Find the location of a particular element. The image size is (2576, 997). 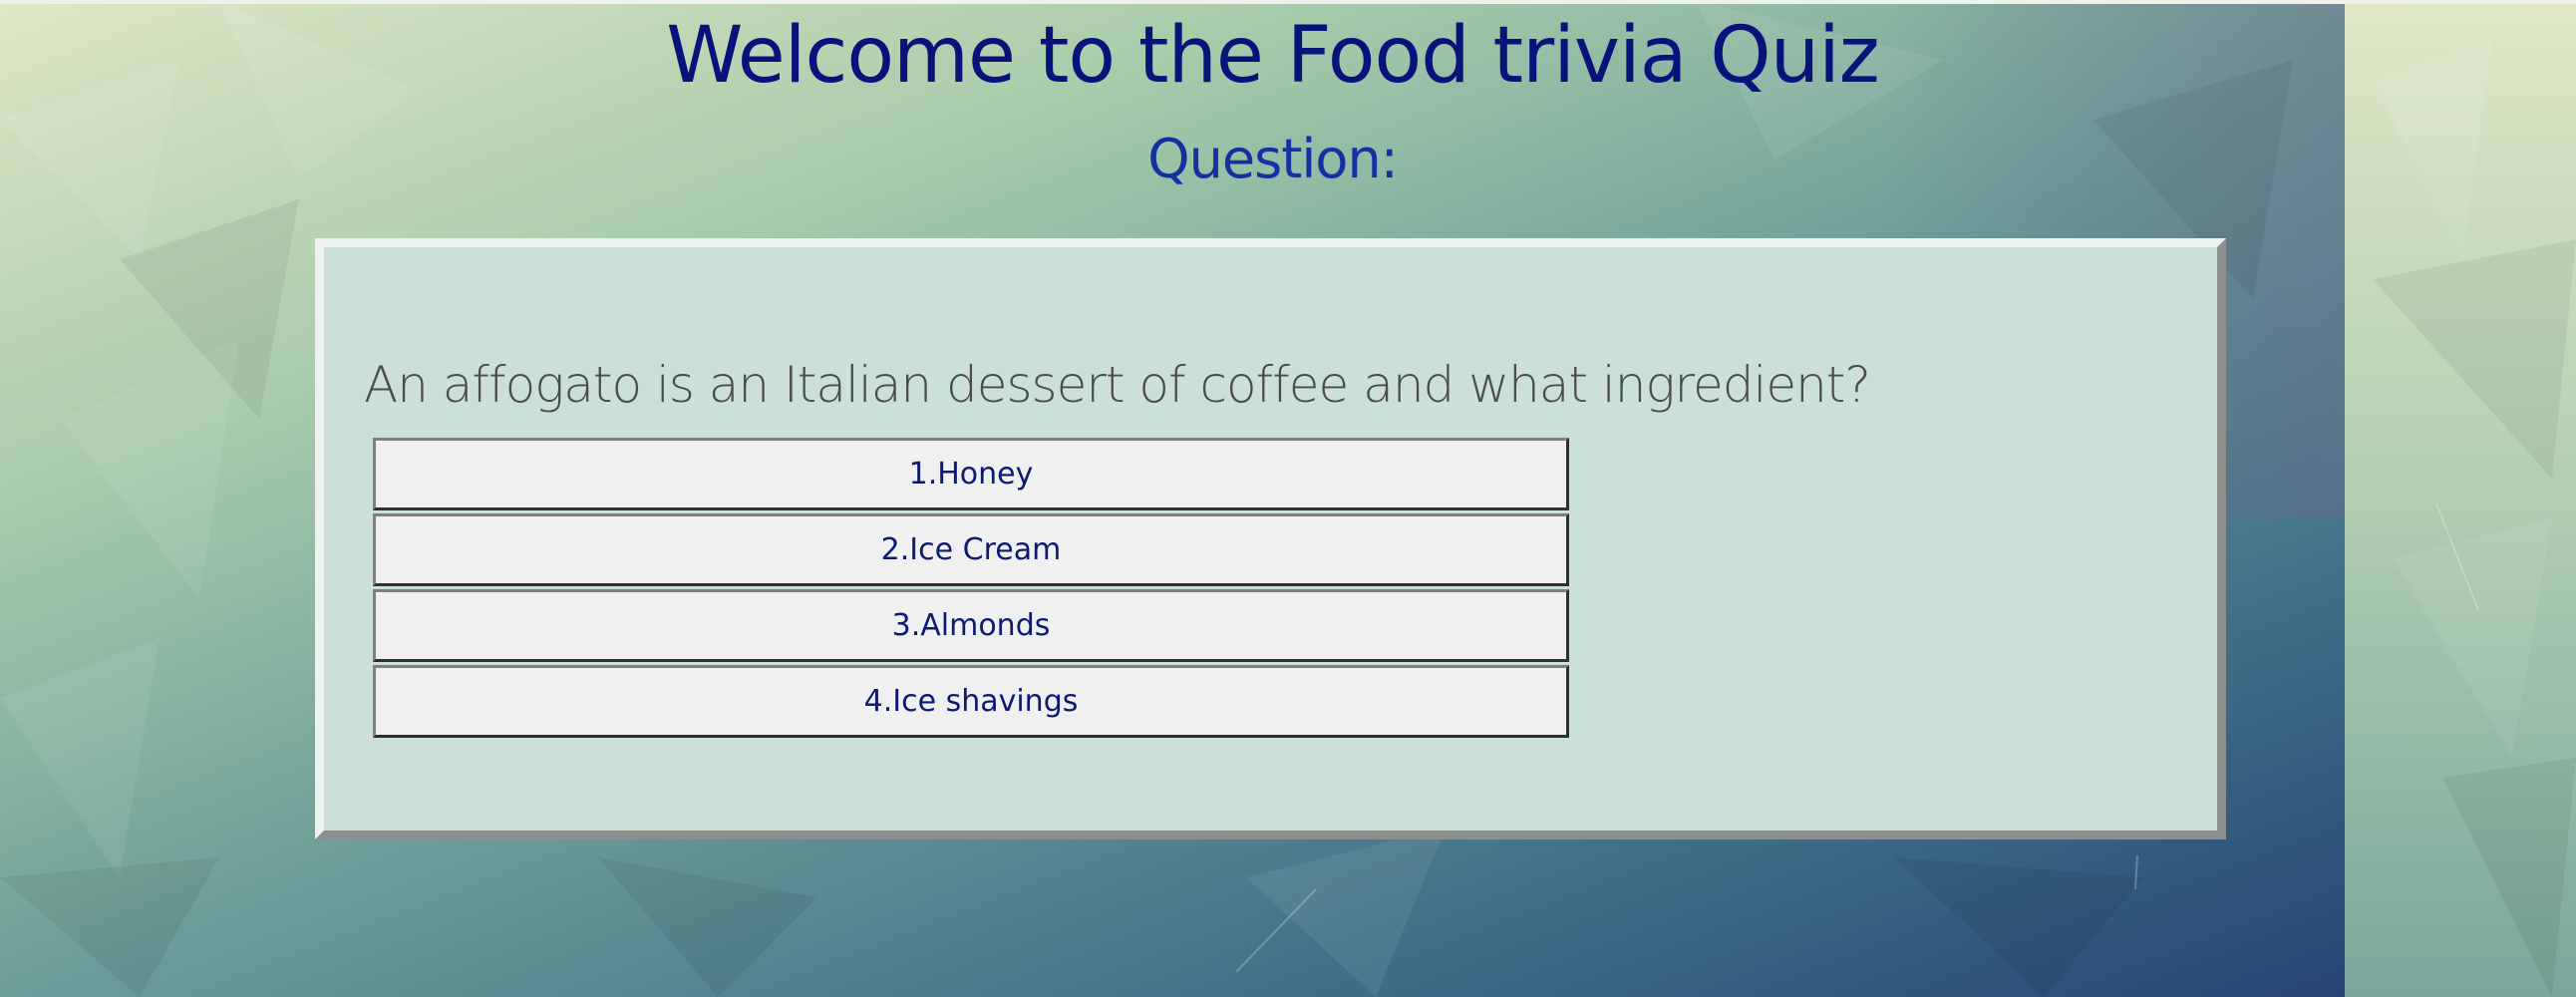

answer-button-4: 4.Ice shavings is located at coordinates (971, 701).